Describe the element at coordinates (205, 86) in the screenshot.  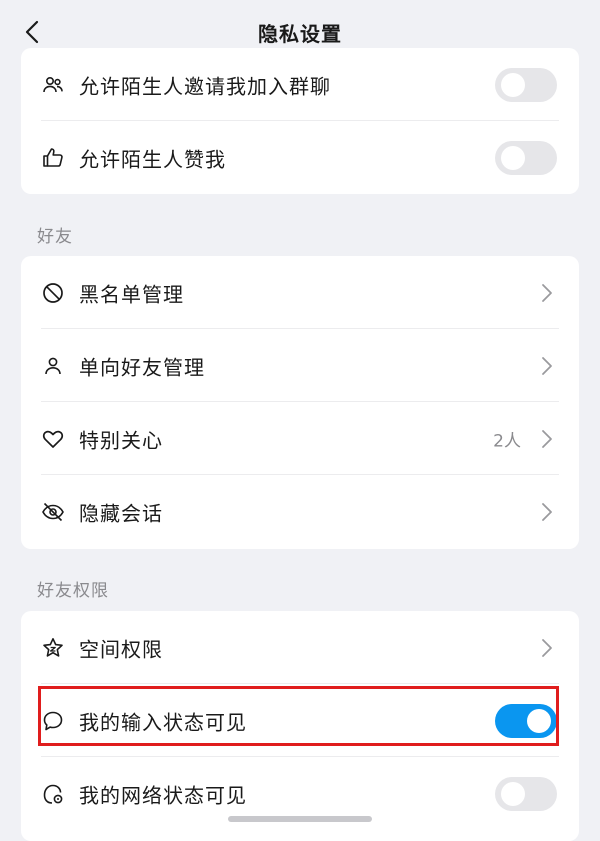
I see `row-label: 允许陌生人邀请我加入群聊` at that location.